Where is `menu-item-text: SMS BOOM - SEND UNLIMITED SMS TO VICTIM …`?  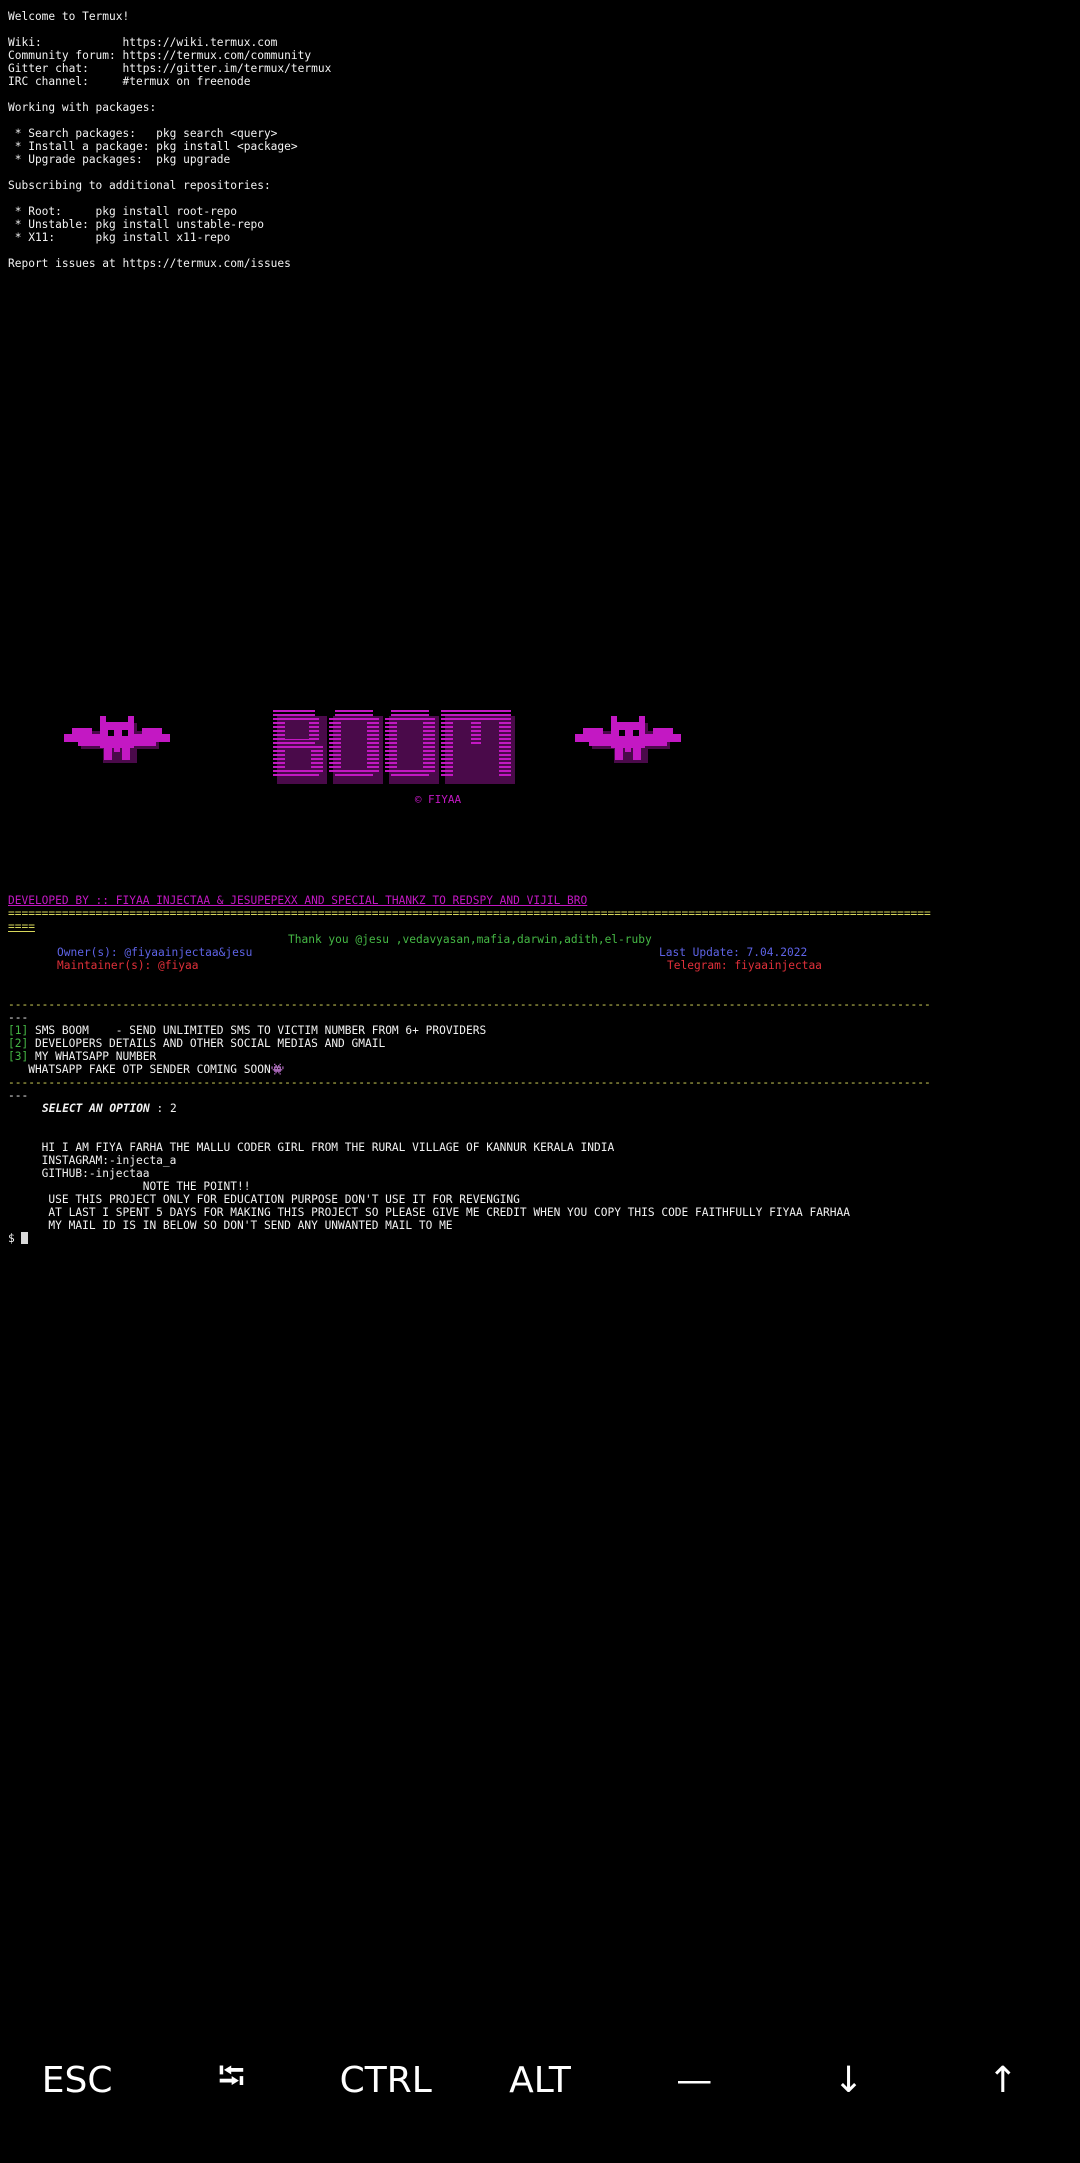 menu-item-text: SMS BOOM - SEND UNLIMITED SMS TO VICTIM … is located at coordinates (257, 1030).